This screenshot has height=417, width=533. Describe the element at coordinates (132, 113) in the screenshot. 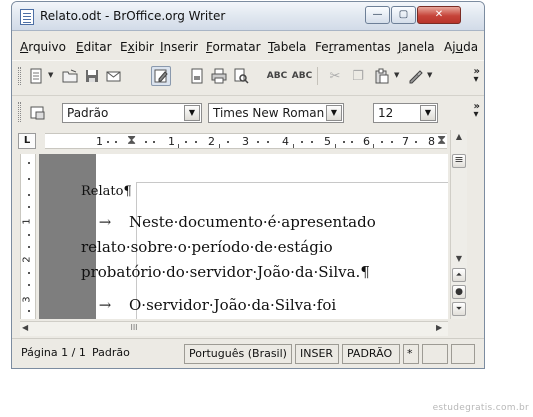

I see `paragraph-style-select: Padrão ▼` at that location.